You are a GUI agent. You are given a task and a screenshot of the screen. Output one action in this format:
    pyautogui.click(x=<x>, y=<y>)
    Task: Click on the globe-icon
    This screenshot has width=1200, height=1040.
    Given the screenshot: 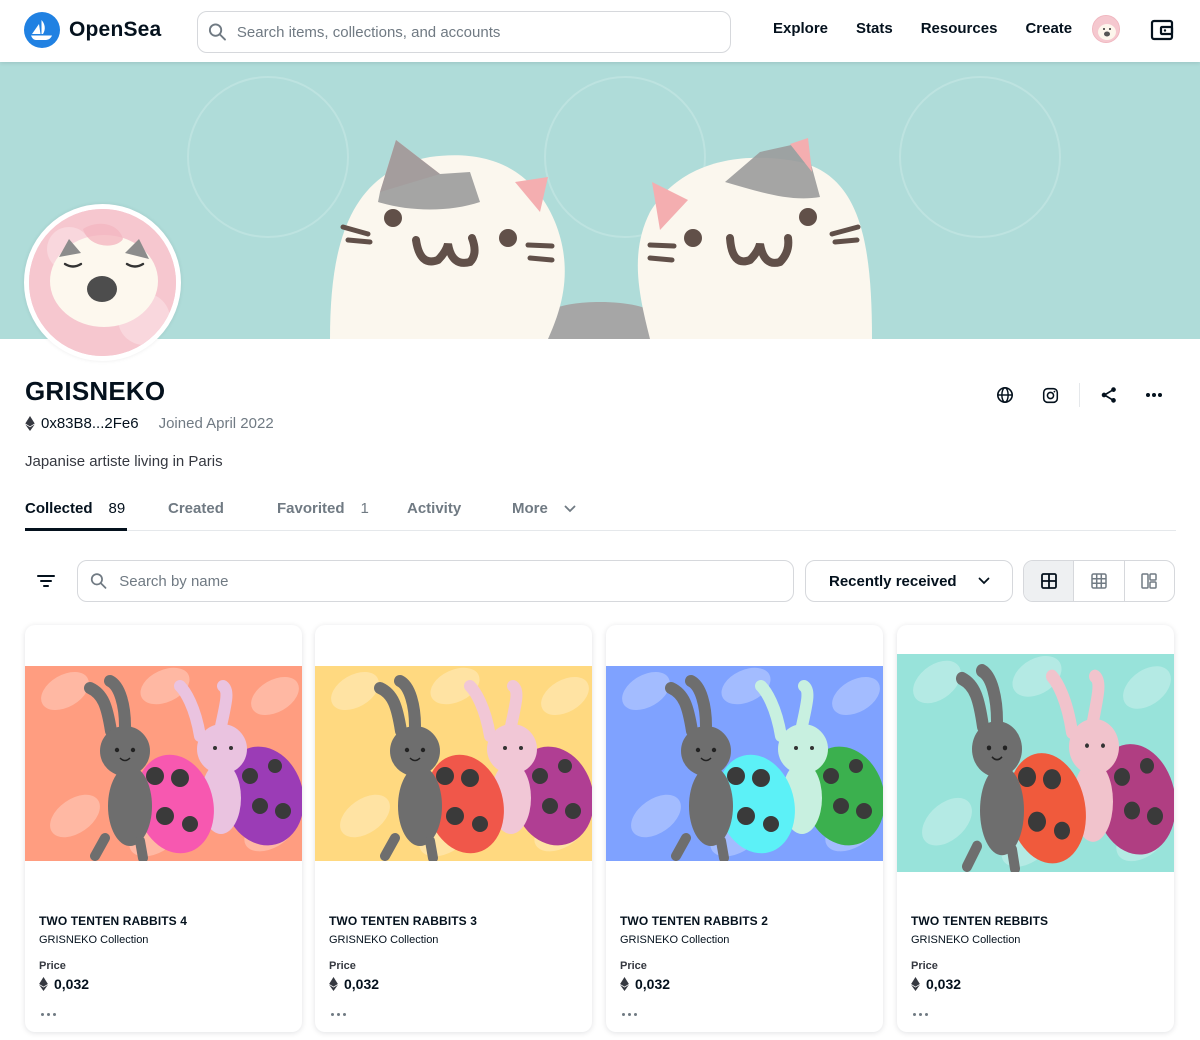 What is the action you would take?
    pyautogui.click(x=1005, y=395)
    